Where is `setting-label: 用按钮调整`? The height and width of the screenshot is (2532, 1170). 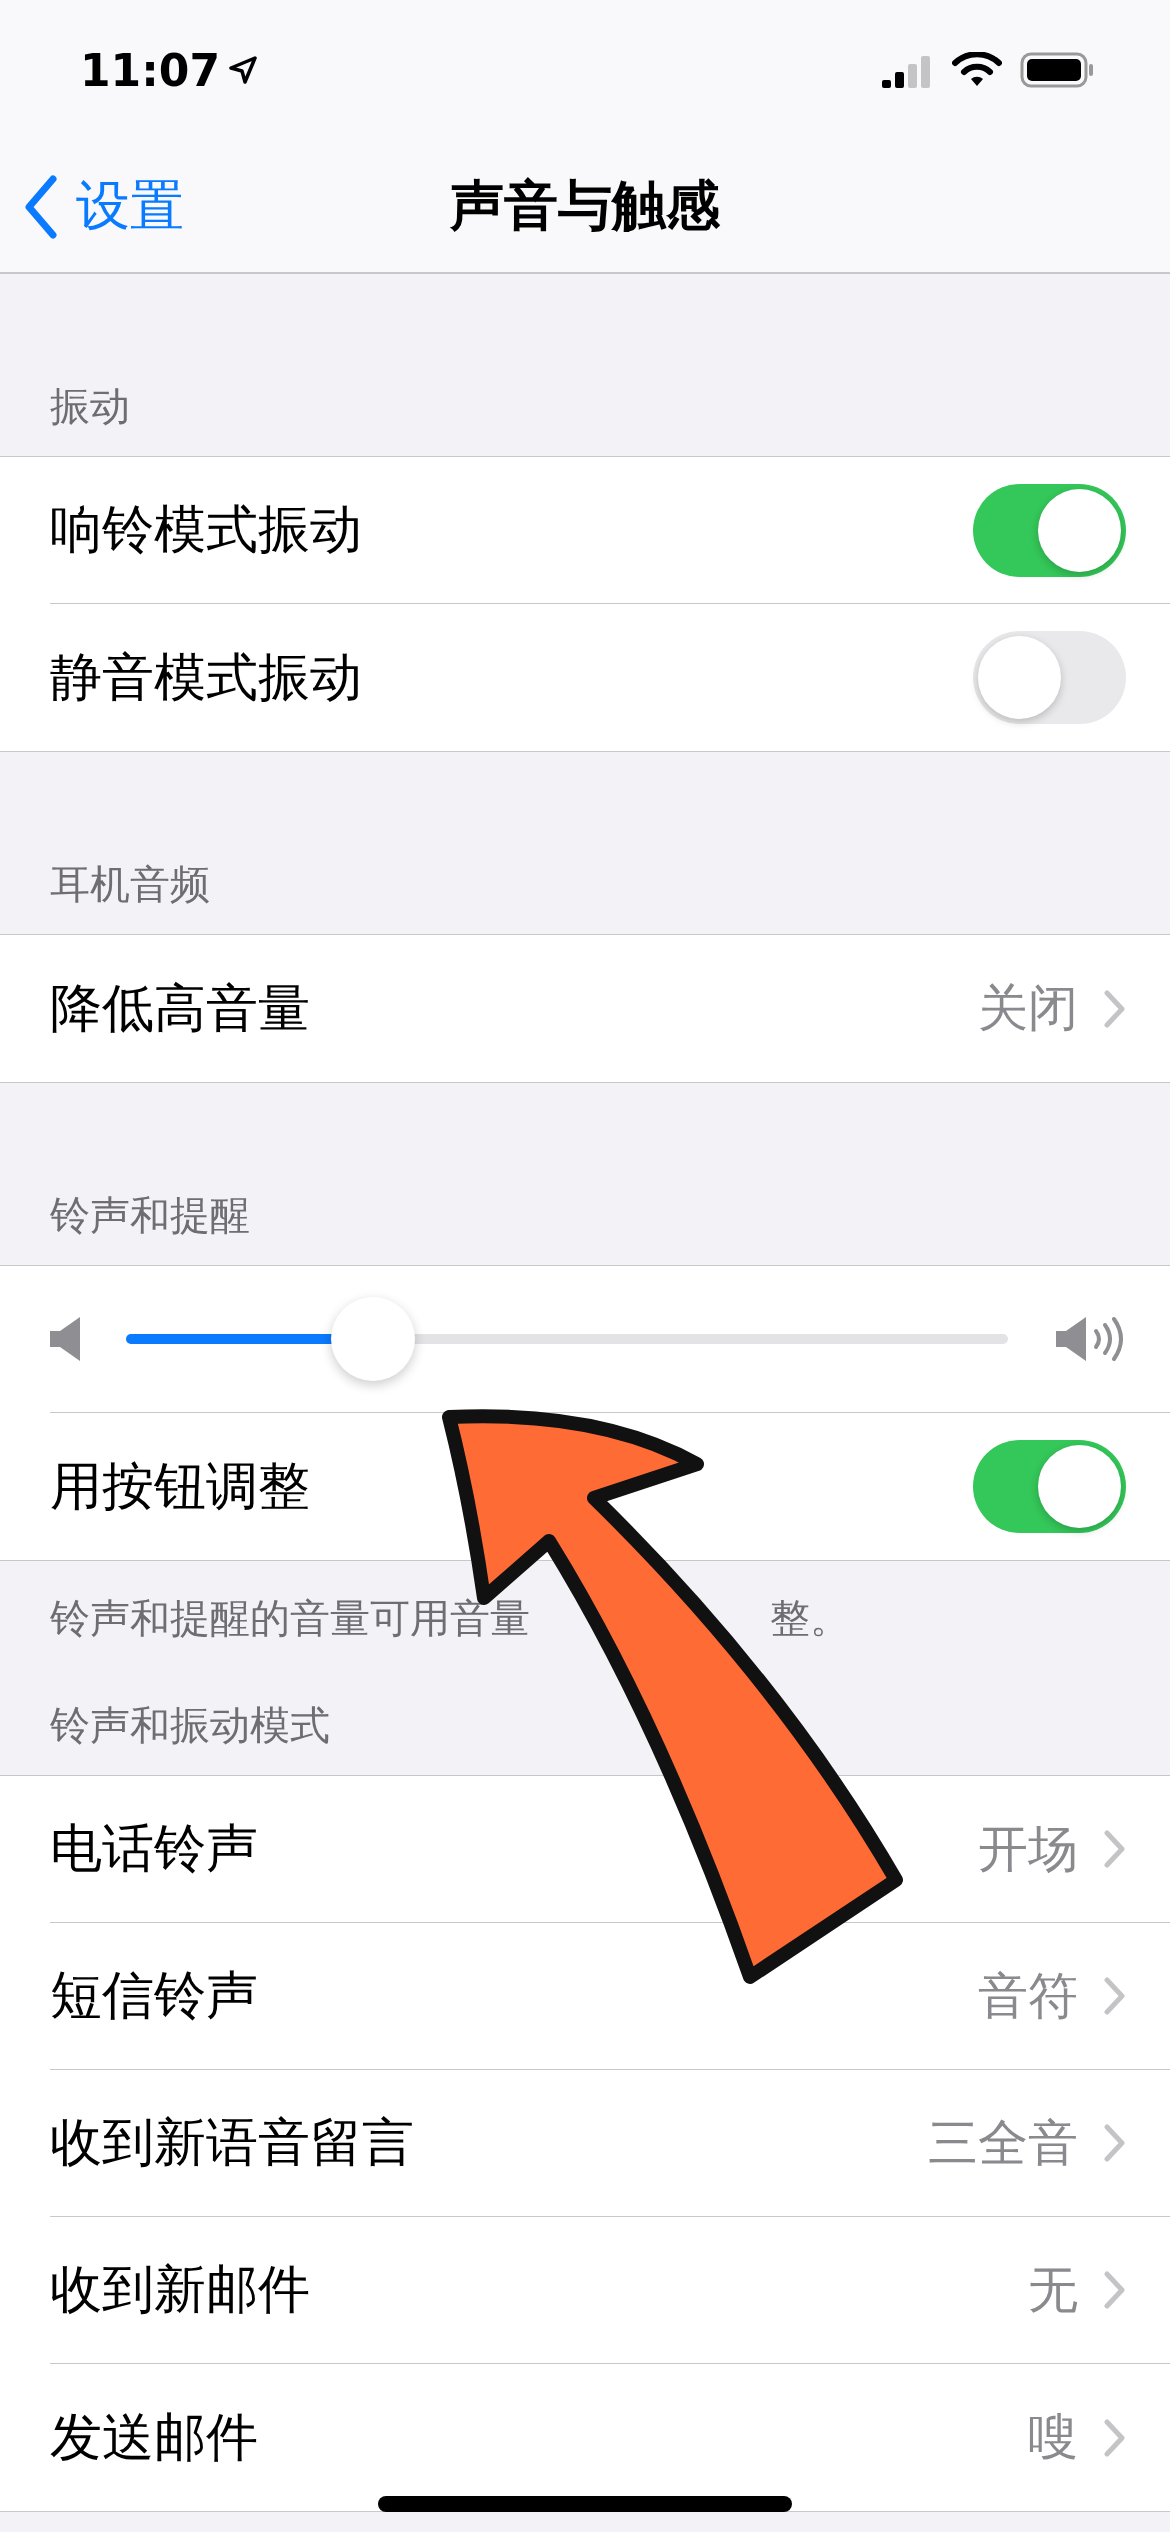
setting-label: 用按钮调整 is located at coordinates (180, 1486).